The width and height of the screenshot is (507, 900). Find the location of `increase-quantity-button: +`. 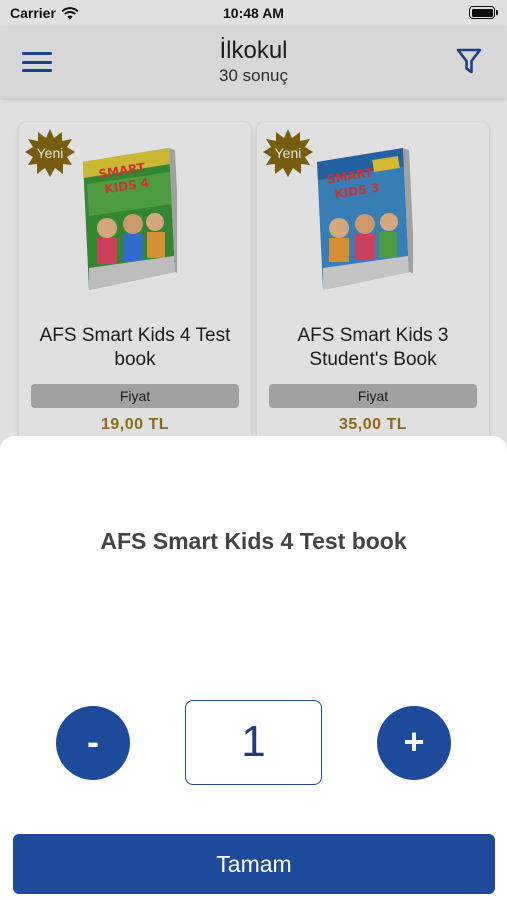

increase-quantity-button: + is located at coordinates (414, 743).